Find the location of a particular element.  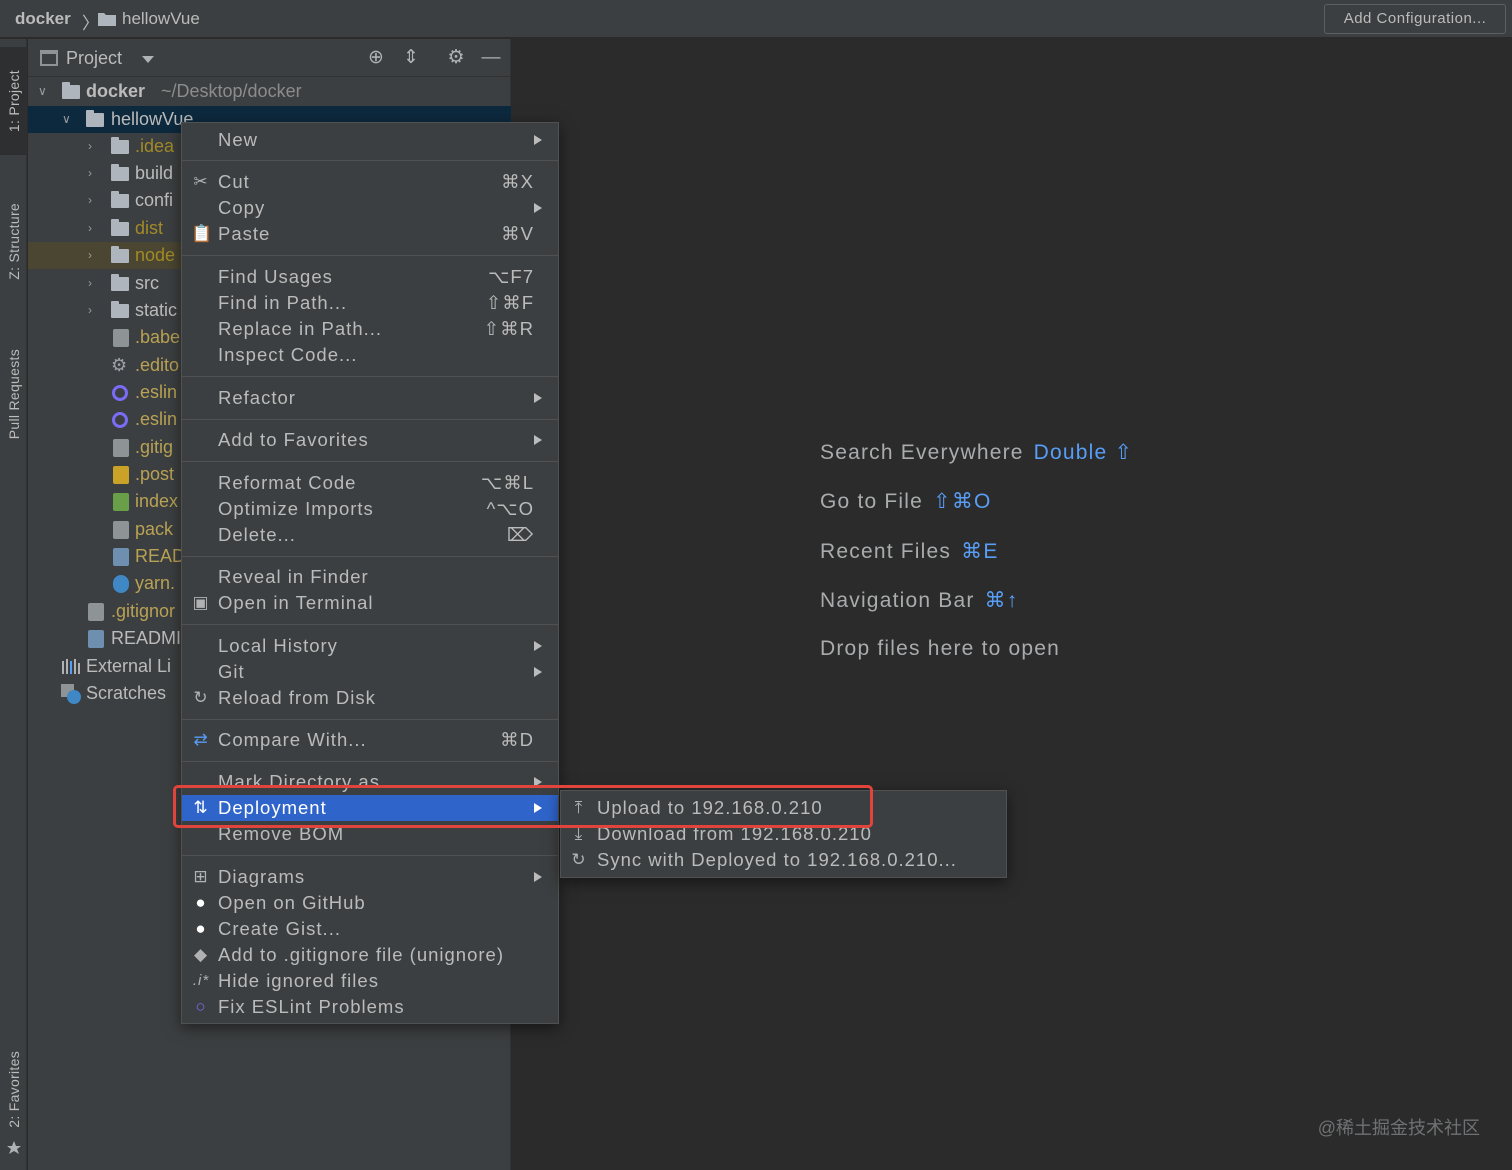

menu-label: Refactor is located at coordinates (257, 397).